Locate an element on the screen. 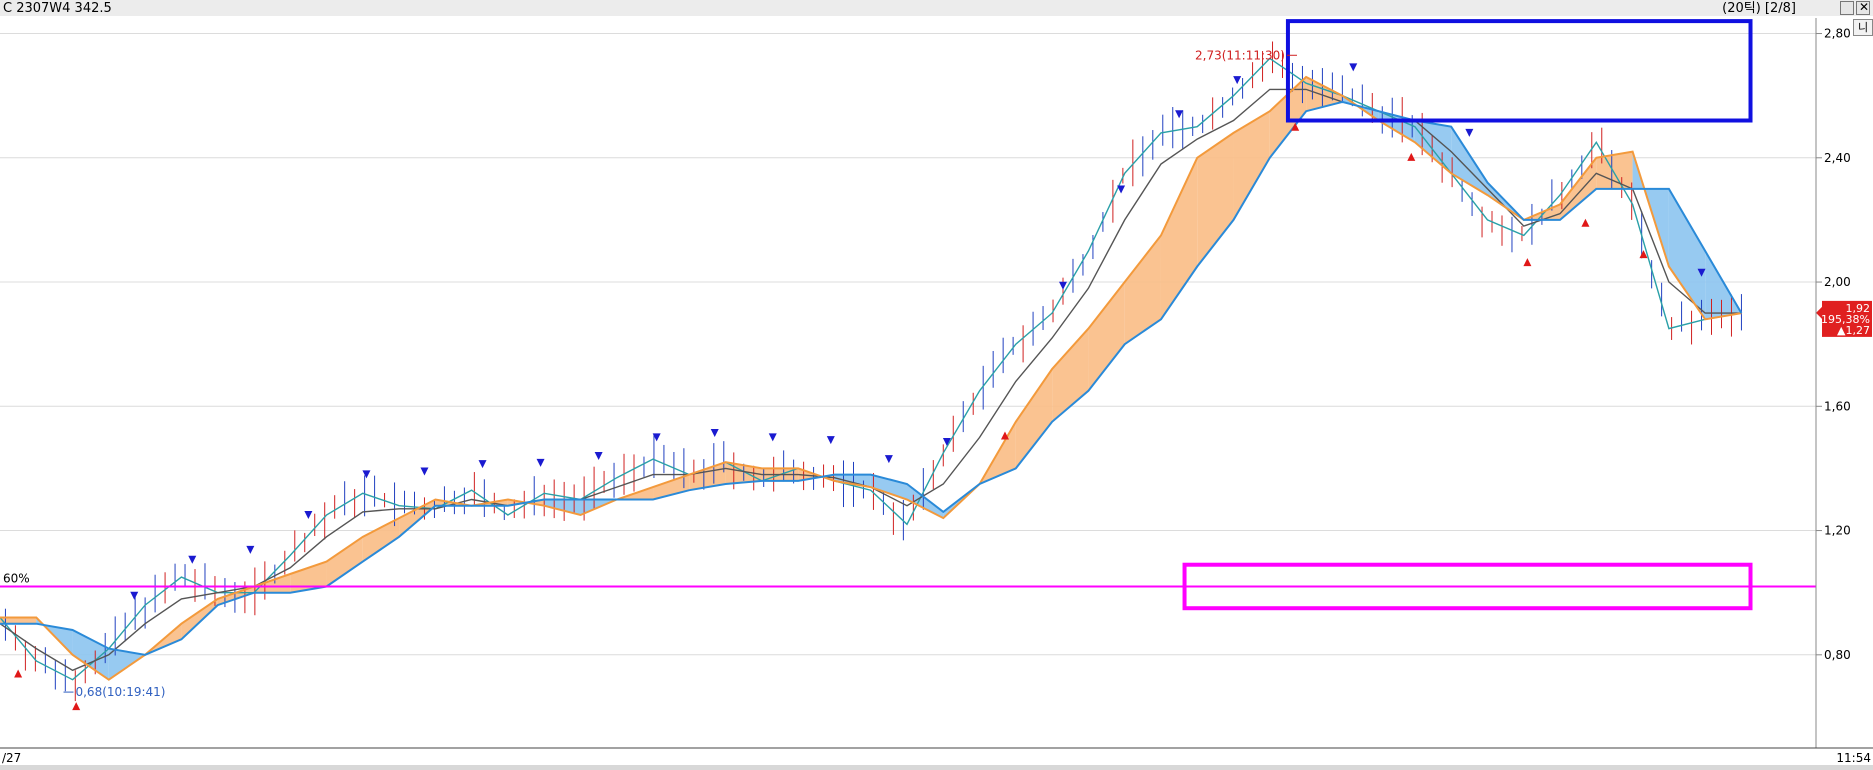  x-label-right: 11:54 is located at coordinates (1853, 758).